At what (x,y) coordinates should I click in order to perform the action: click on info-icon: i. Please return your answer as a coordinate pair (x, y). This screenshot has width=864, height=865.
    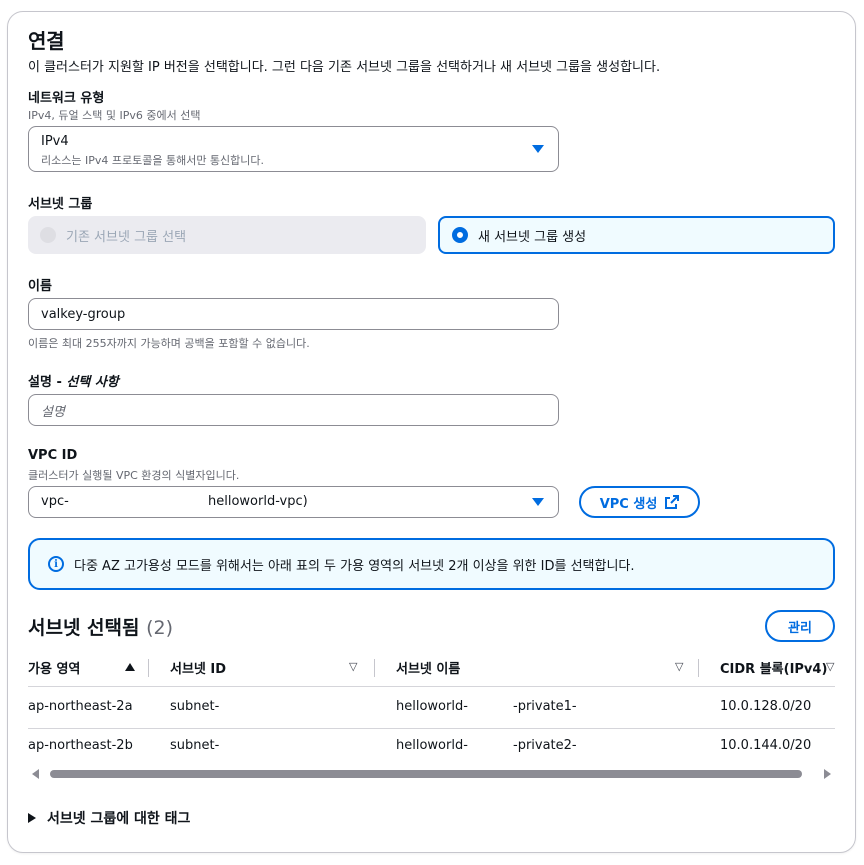
    Looking at the image, I should click on (56, 564).